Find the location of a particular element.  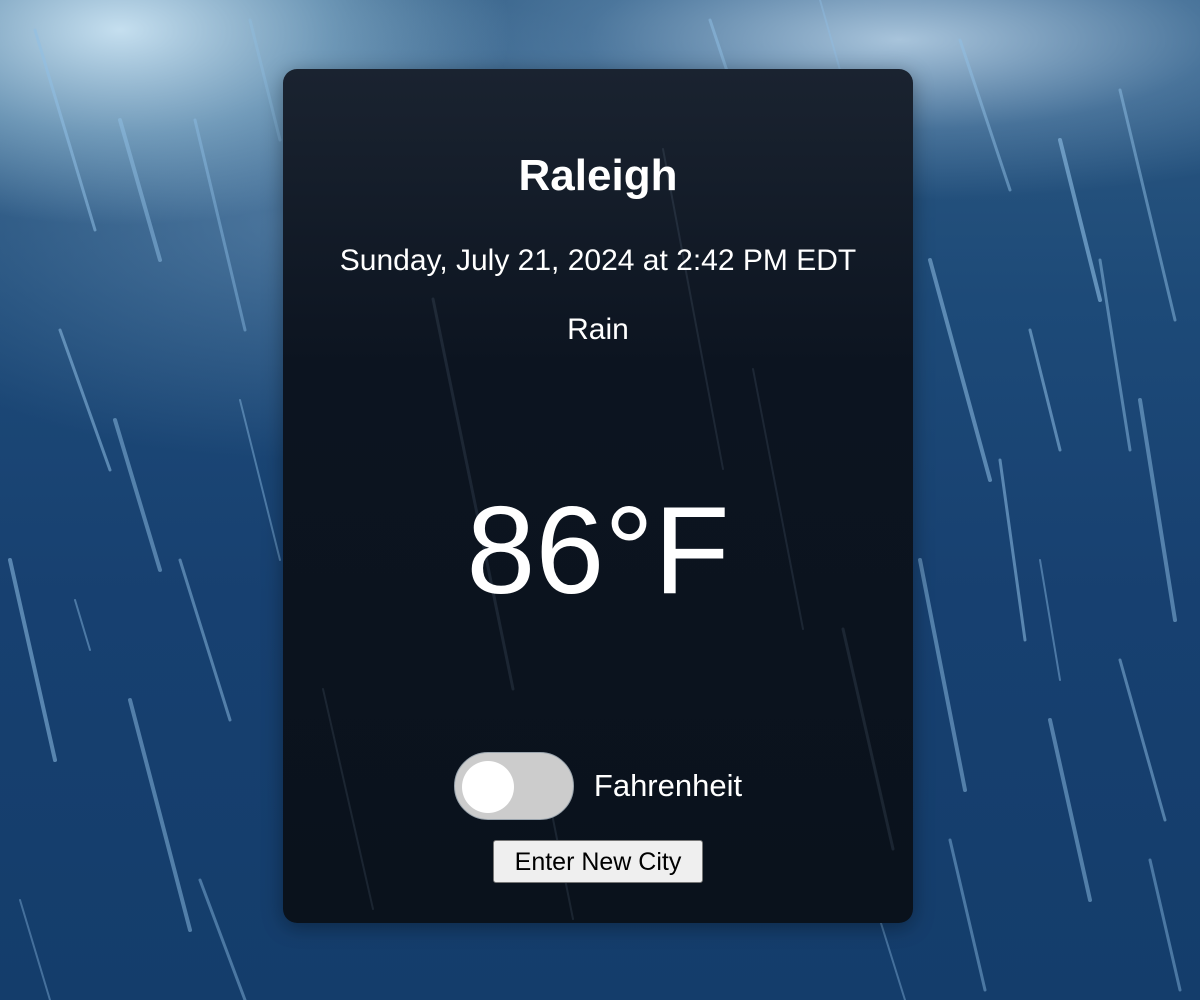

unit-toggle-switch is located at coordinates (513, 786).